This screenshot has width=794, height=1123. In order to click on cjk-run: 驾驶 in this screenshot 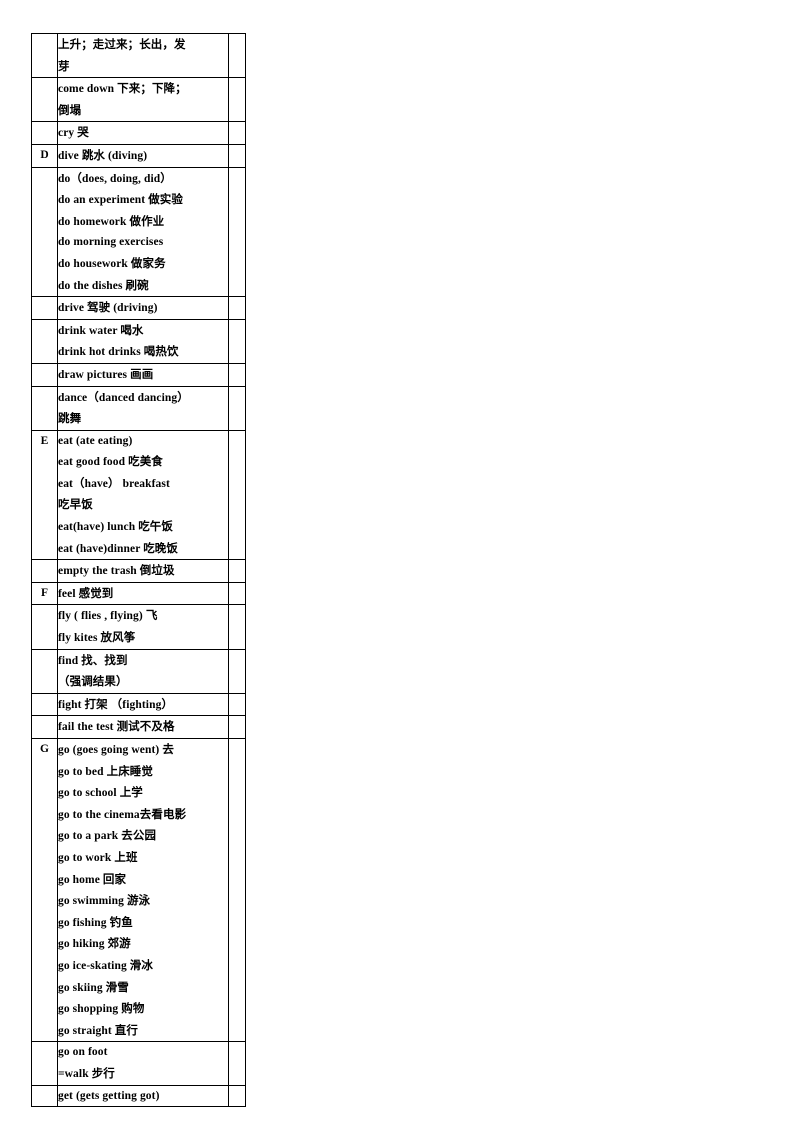, I will do `click(99, 307)`.